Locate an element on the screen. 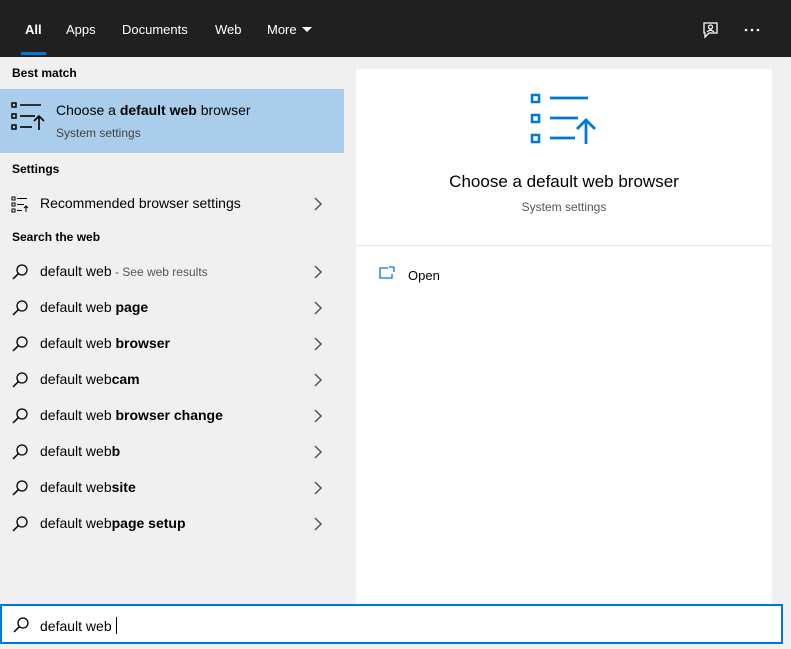  search-input-value: default web is located at coordinates (76, 626).